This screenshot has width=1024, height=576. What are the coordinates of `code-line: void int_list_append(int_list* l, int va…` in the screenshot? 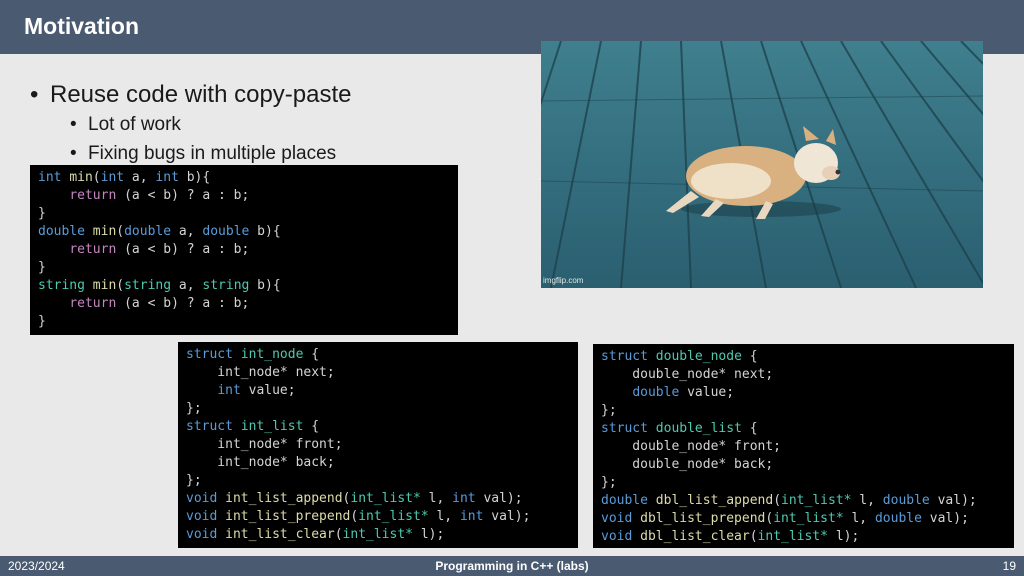 It's located at (354, 498).